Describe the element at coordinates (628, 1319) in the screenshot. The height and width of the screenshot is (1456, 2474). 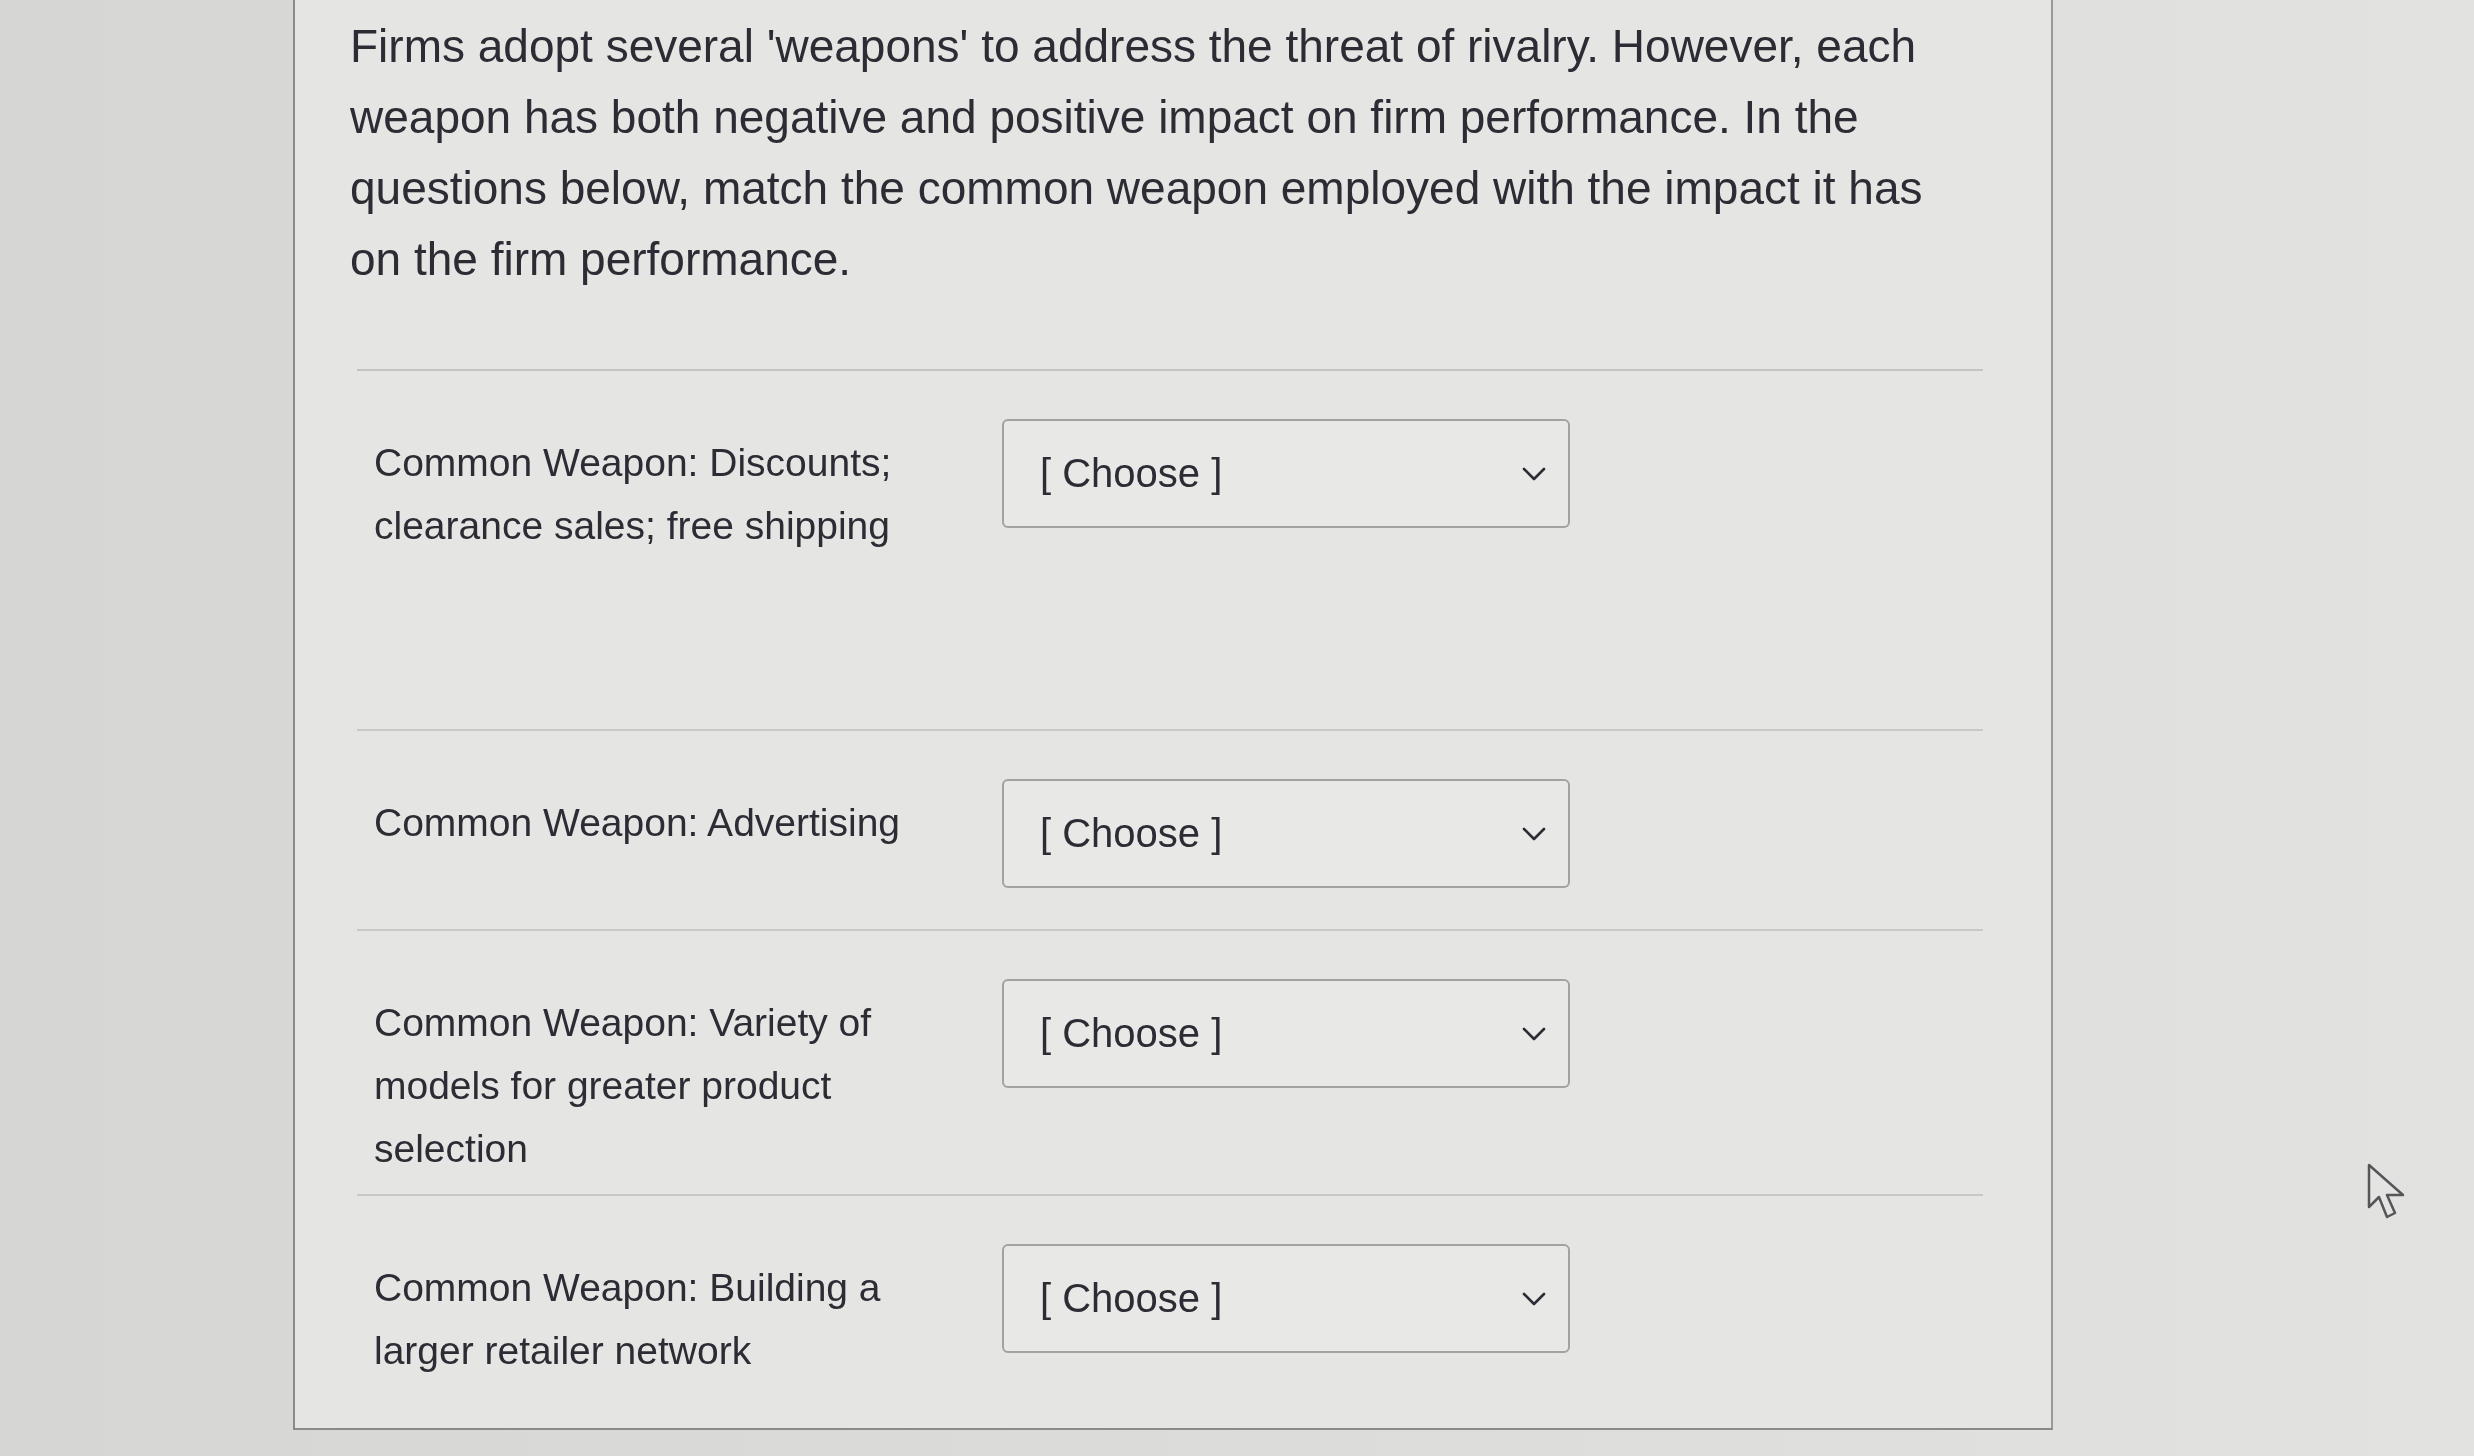
I see `question-label: Common Weapon: Building a larger retailer network` at that location.